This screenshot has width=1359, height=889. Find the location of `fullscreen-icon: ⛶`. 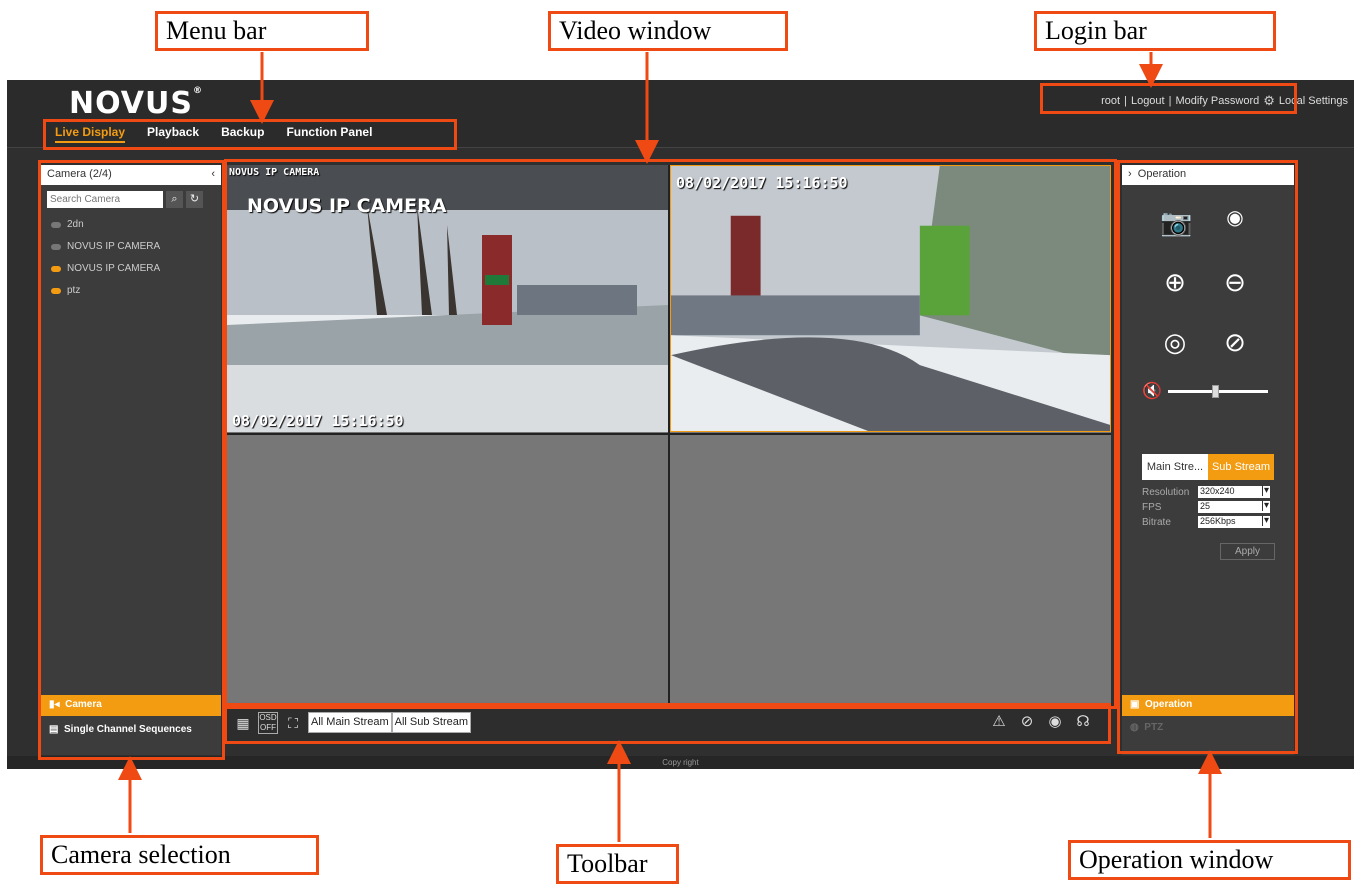

fullscreen-icon: ⛶ is located at coordinates (293, 723).